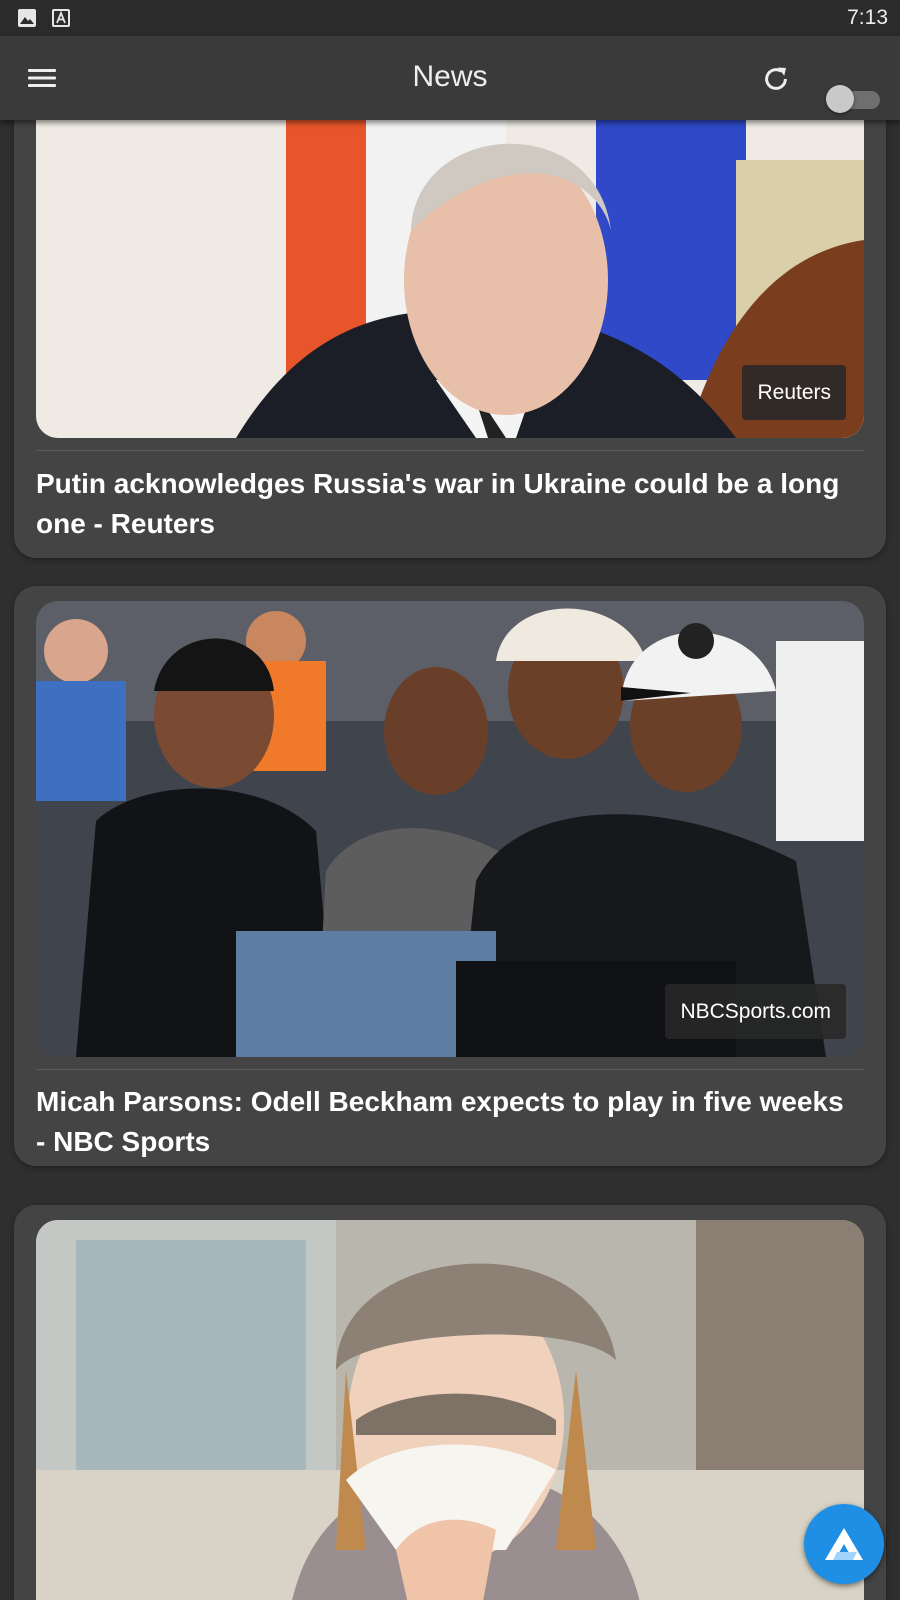 Image resolution: width=900 pixels, height=1600 pixels. Describe the element at coordinates (867, 17) in the screenshot. I see `status-time: 7:13` at that location.